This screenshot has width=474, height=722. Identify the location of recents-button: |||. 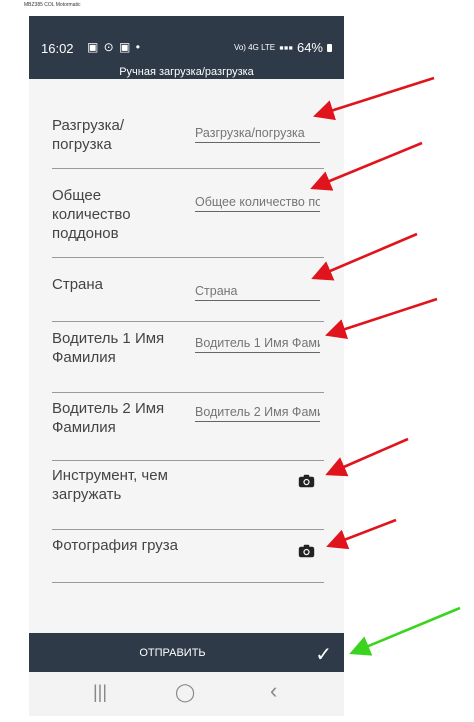
(100, 692).